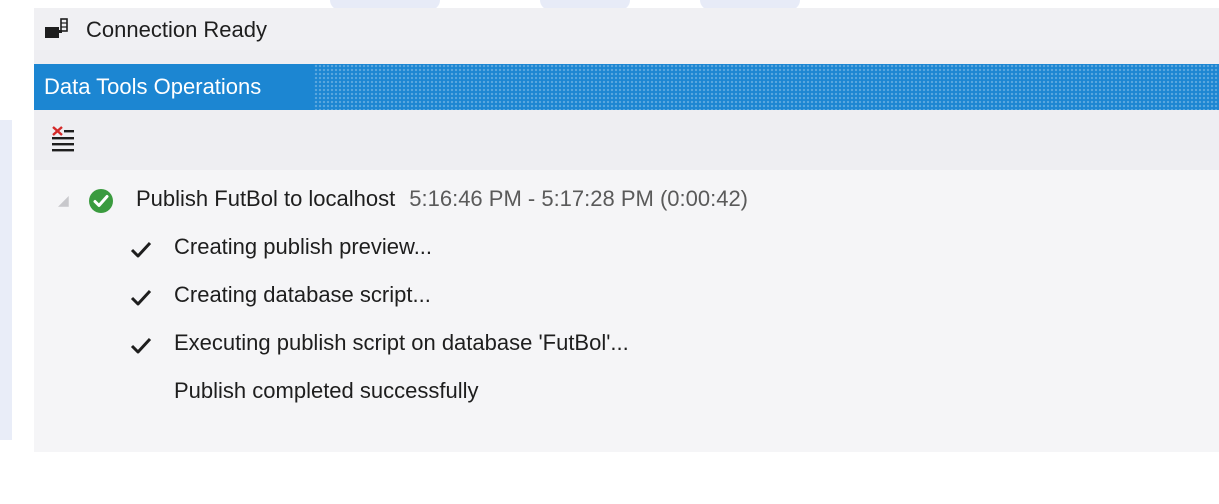 The width and height of the screenshot is (1219, 504). Describe the element at coordinates (266, 198) in the screenshot. I see `operation-title: Publish FutBol to localhost` at that location.